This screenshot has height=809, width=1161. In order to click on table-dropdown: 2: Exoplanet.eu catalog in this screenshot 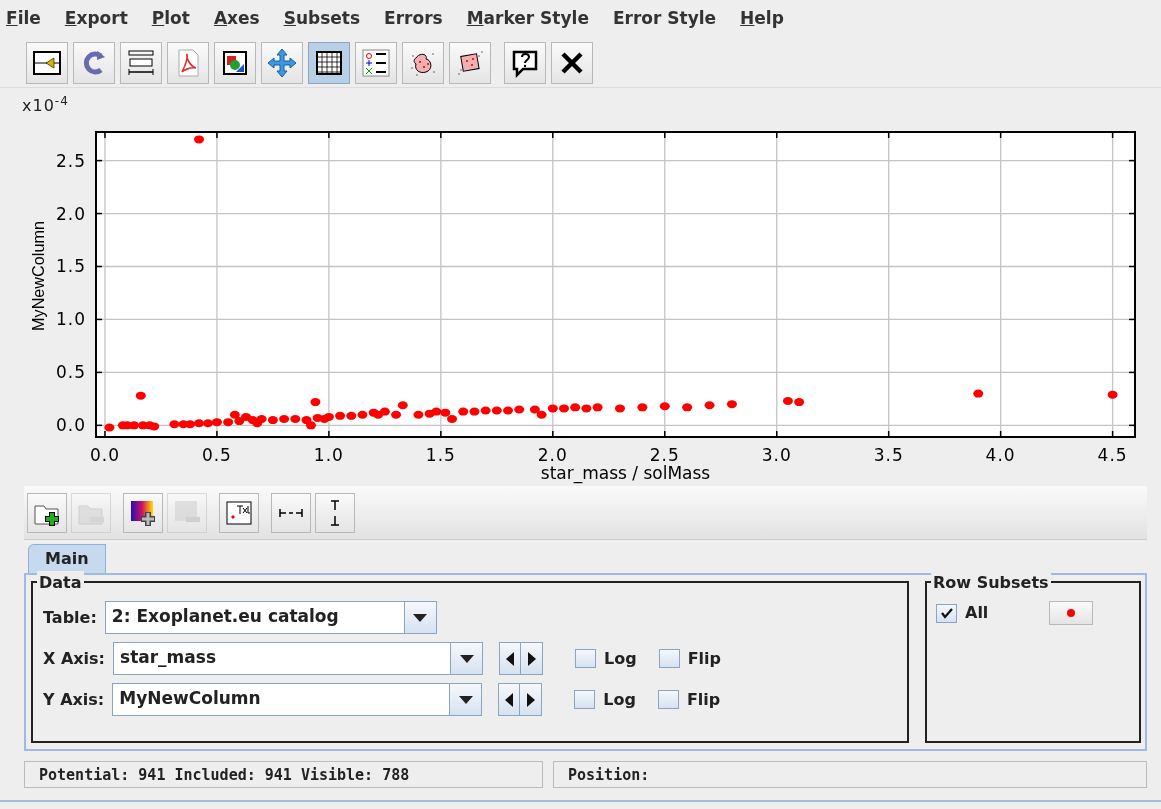, I will do `click(270, 617)`.